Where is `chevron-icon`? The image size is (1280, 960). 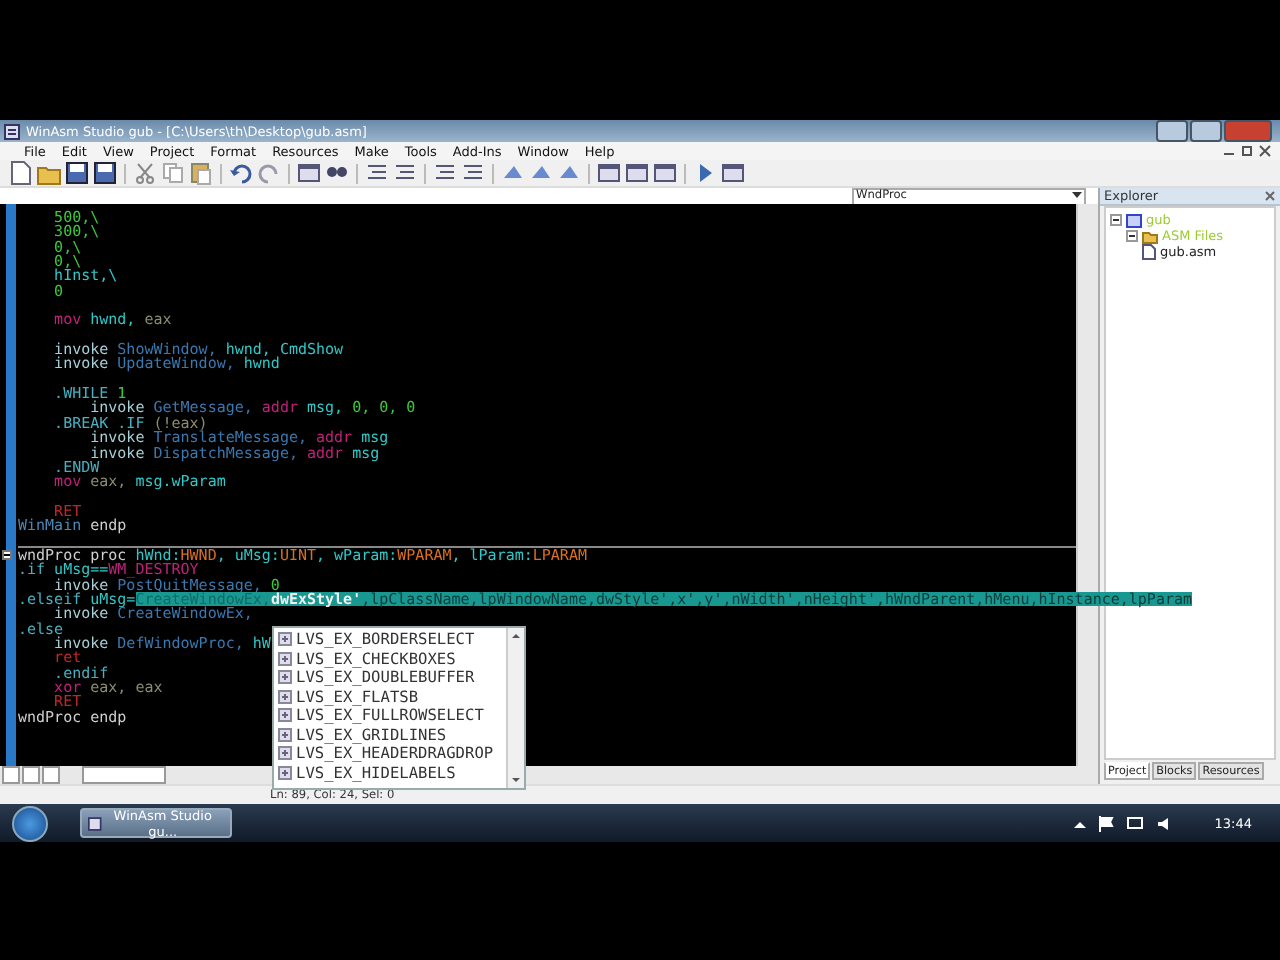
chevron-icon is located at coordinates (1080, 823).